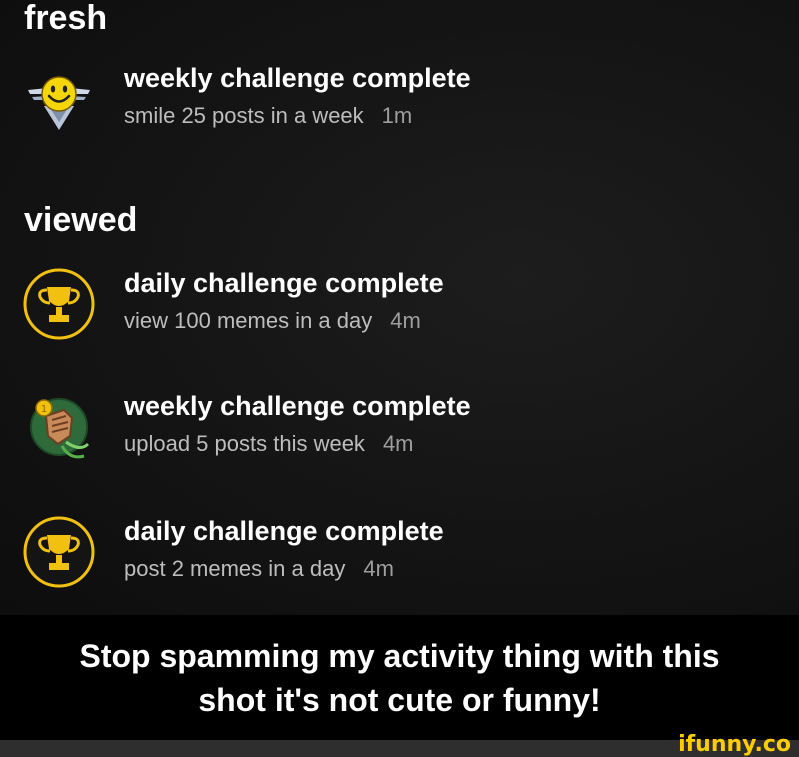 The image size is (799, 757). Describe the element at coordinates (397, 115) in the screenshot. I see `activity-time: 1m` at that location.